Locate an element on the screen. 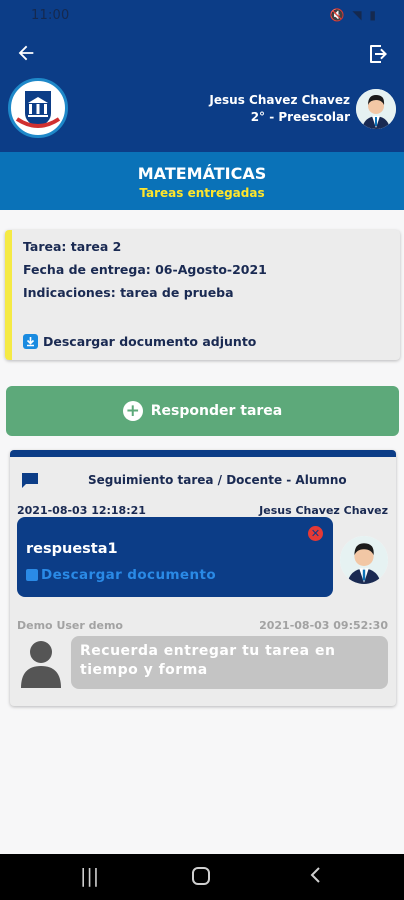 The image size is (404, 900). task-due-date: Fecha de entrega: 06-Agosto-2021 is located at coordinates (145, 269).